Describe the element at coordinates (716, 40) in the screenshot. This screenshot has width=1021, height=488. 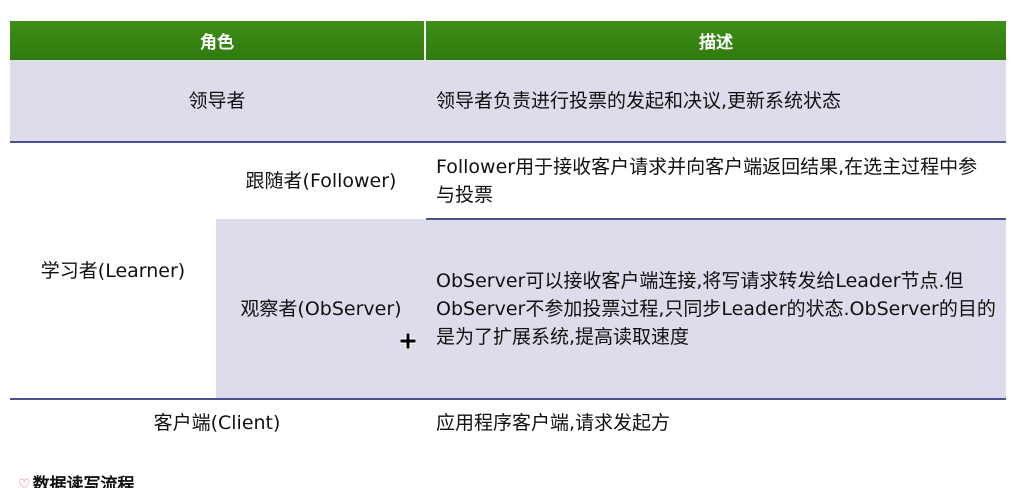
I see `header-description: 描述` at that location.